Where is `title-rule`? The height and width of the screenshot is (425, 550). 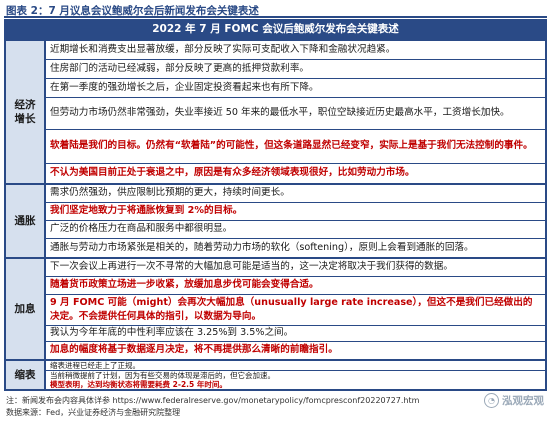
title-rule is located at coordinates (275, 17).